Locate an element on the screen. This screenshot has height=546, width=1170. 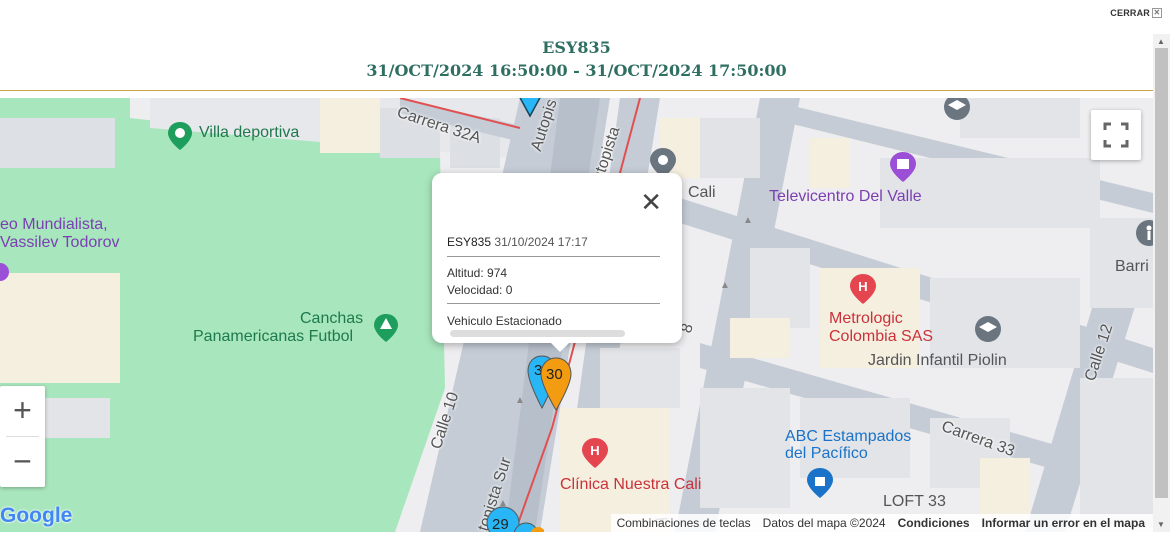
vehicle-title: ESY835 is located at coordinates (576, 47).